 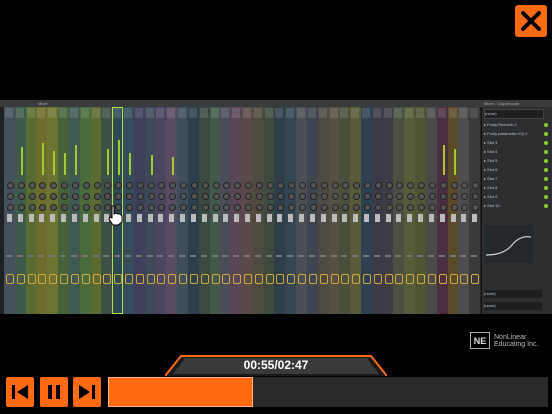 What do you see at coordinates (328, 392) in the screenshot?
I see `progress-bar` at bounding box center [328, 392].